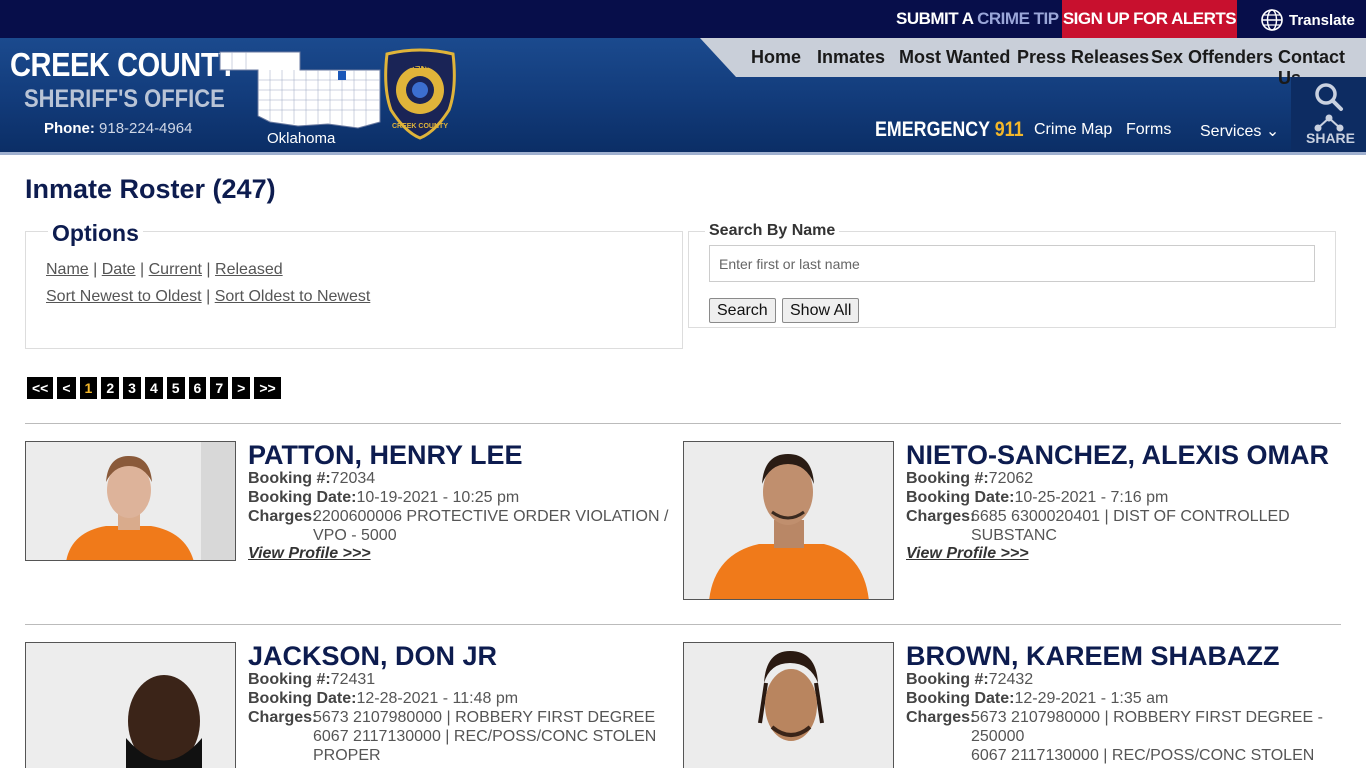 This screenshot has width=1366, height=768. What do you see at coordinates (146, 128) in the screenshot?
I see `phone-number: 918-224-4964` at bounding box center [146, 128].